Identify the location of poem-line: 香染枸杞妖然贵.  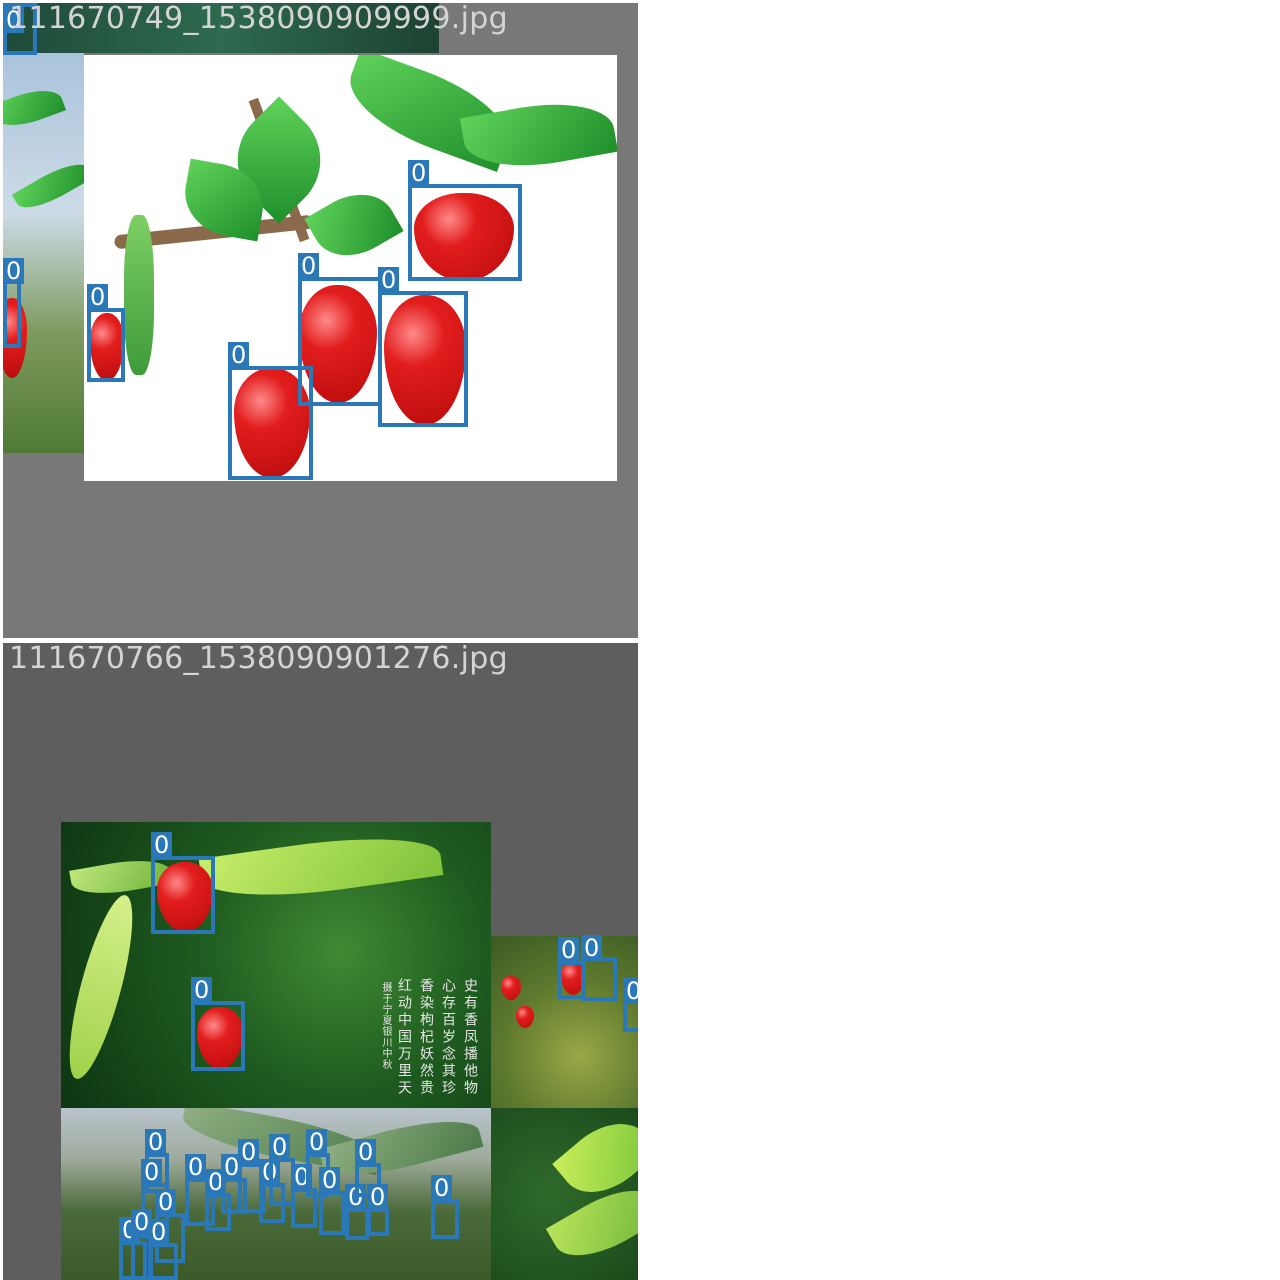
(426, 1037).